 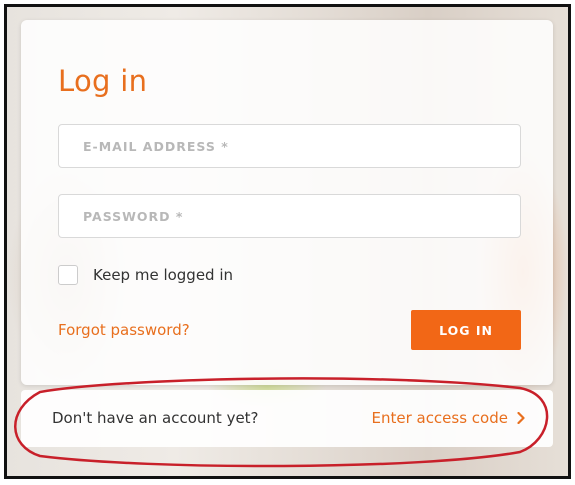 I want to click on login-title: Log in, so click(x=103, y=81).